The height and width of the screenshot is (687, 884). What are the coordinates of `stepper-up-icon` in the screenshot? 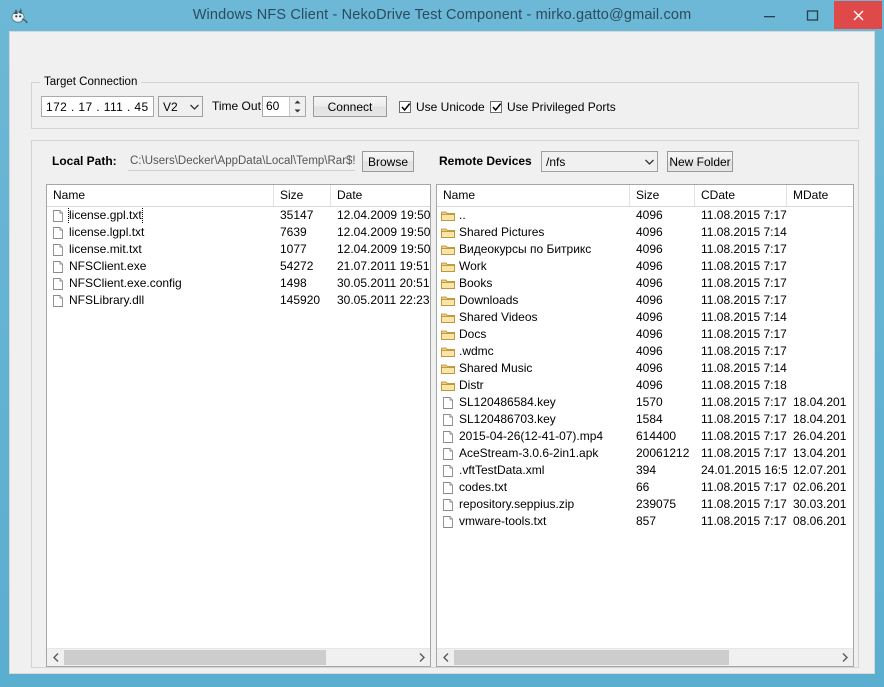 It's located at (297, 102).